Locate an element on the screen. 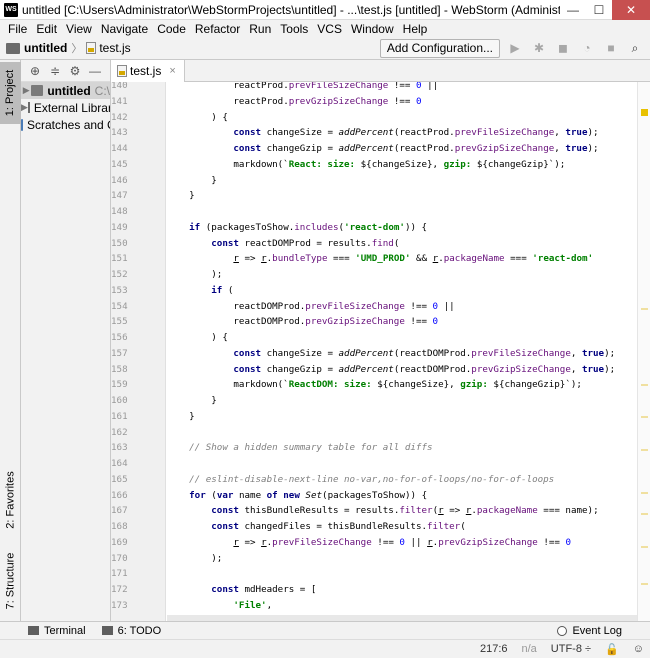  line-number: 156 is located at coordinates (119, 337).